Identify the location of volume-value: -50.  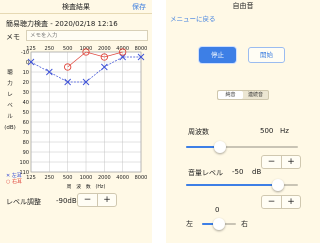
(238, 172).